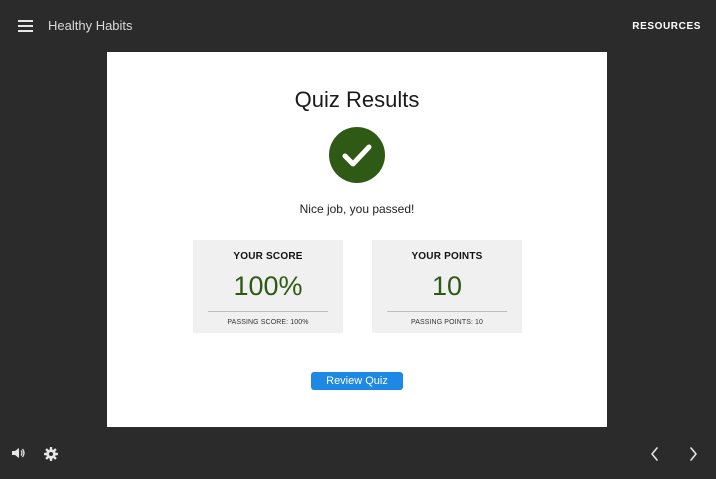  I want to click on passing-points: PASSING POINTS: 10, so click(447, 322).